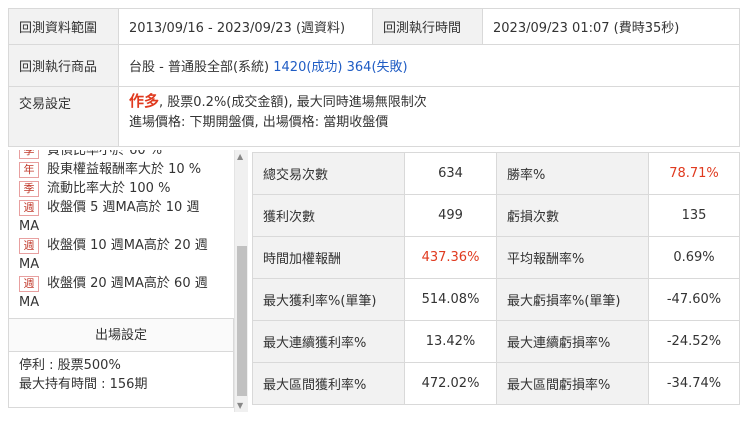  I want to click on stat-value: 78.71%, so click(694, 173).